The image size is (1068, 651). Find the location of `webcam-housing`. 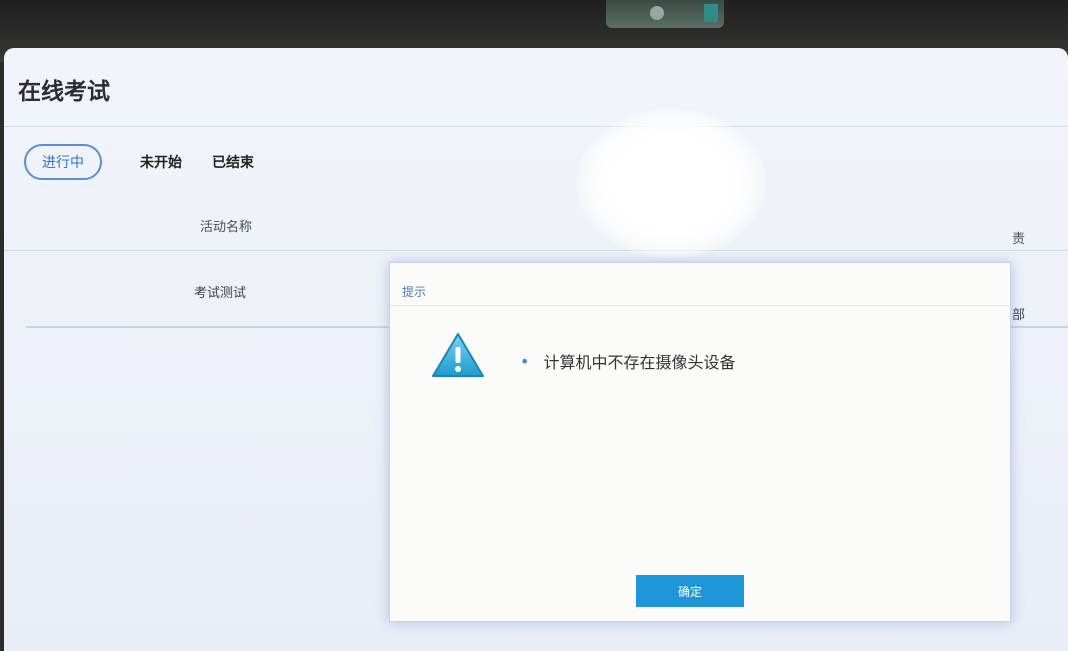

webcam-housing is located at coordinates (665, 14).